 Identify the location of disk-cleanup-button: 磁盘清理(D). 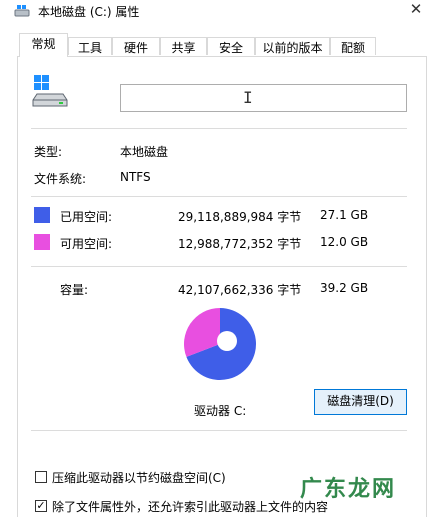
(360, 402).